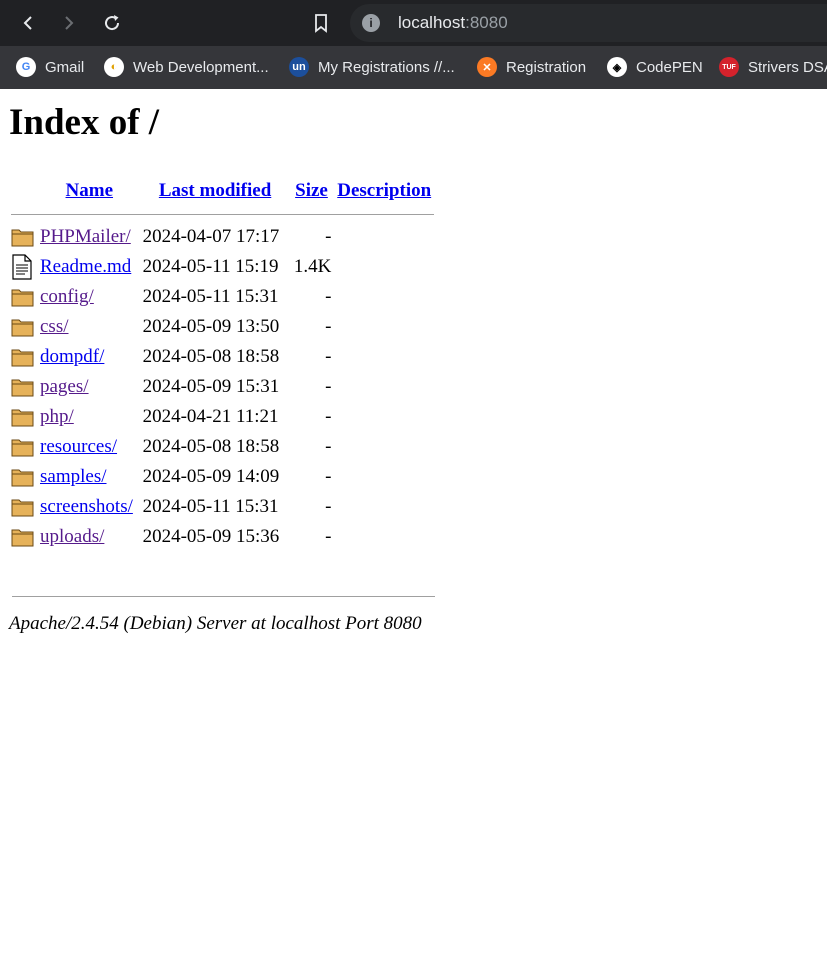 This screenshot has height=963, width=827. What do you see at coordinates (24, 191) in the screenshot?
I see `header-icon-cell` at bounding box center [24, 191].